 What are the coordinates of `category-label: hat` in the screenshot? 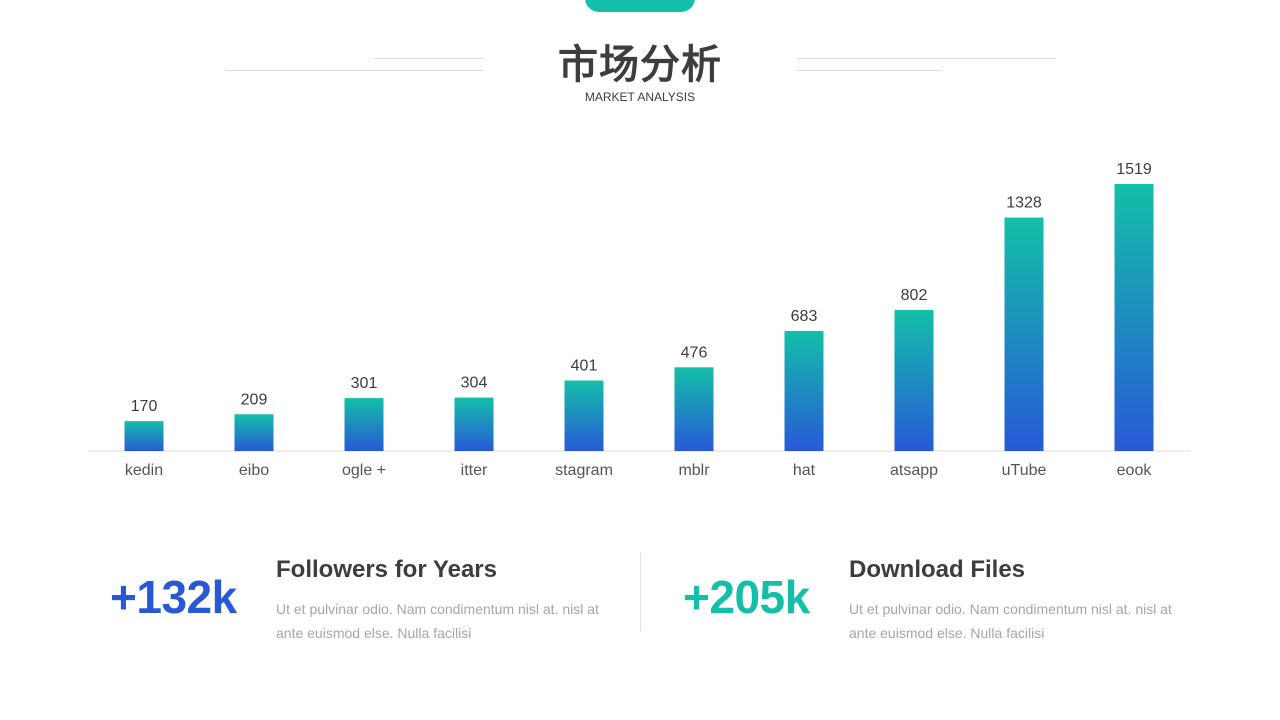 It's located at (804, 470).